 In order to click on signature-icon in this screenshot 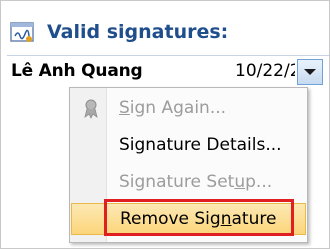, I will do `click(22, 32)`.